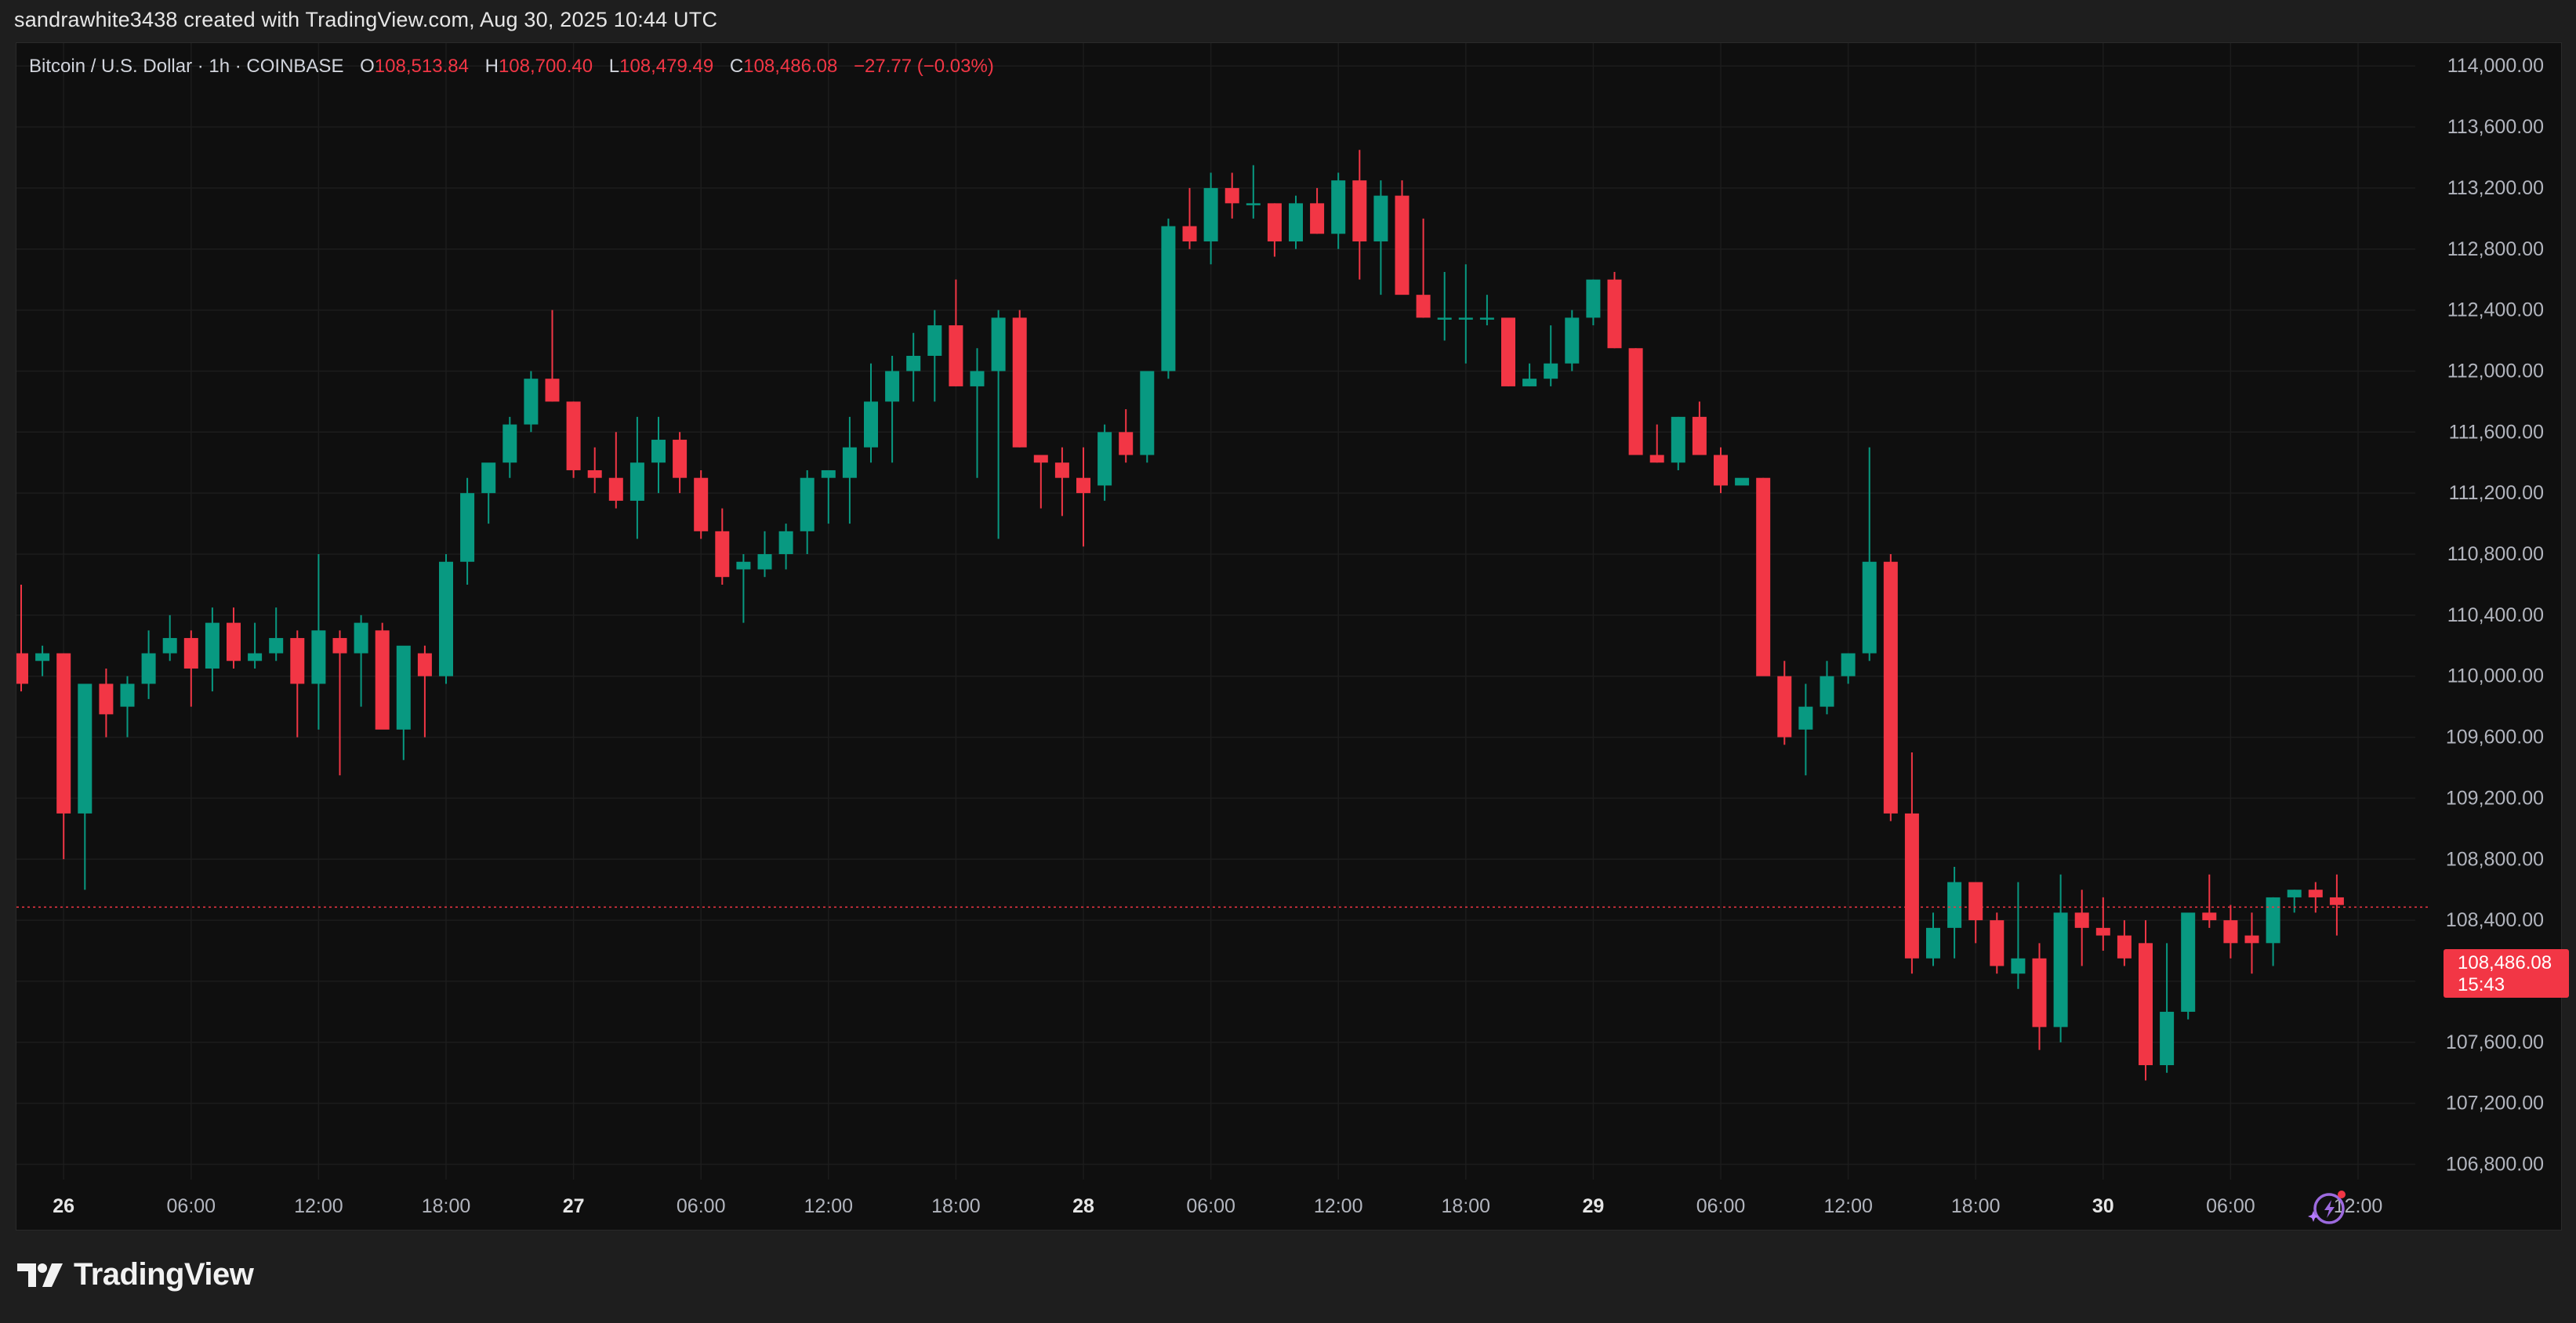  What do you see at coordinates (135, 1274) in the screenshot?
I see `tradingview-logo: TradingView` at bounding box center [135, 1274].